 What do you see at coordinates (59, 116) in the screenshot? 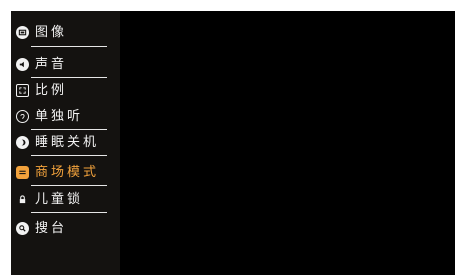
I see `menu-item-label: 单独听` at bounding box center [59, 116].